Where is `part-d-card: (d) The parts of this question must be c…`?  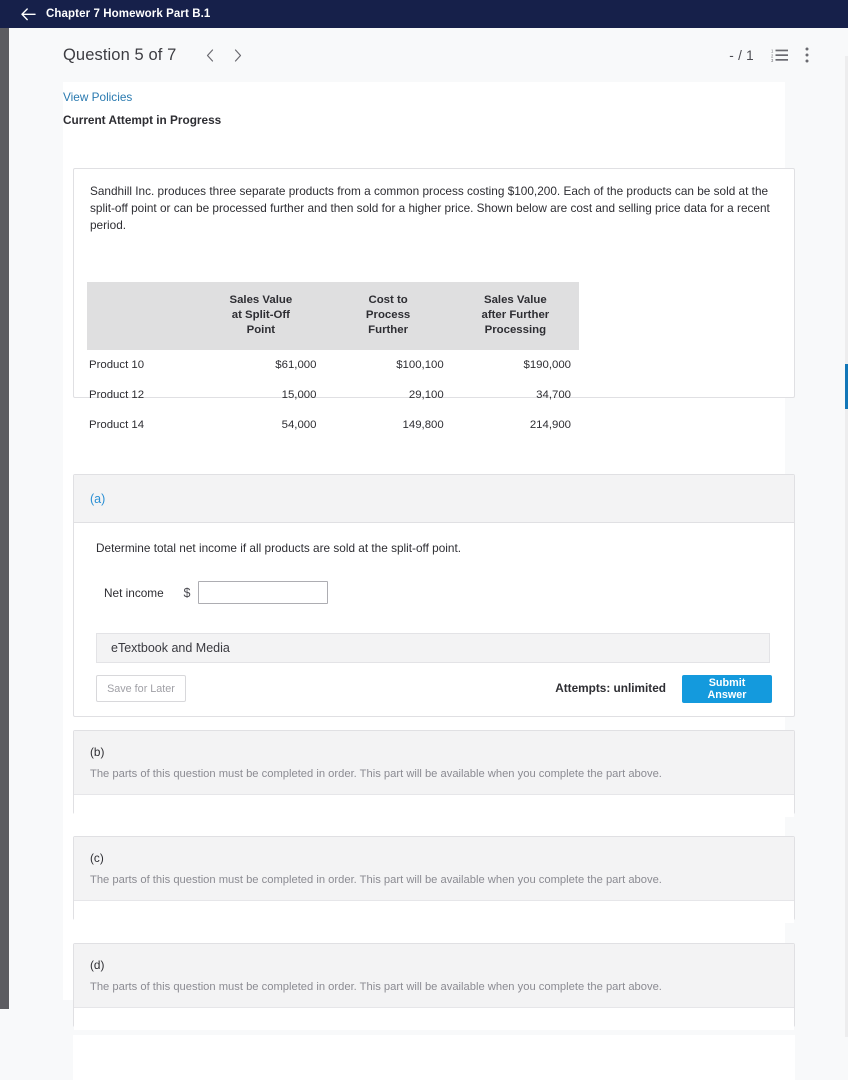
part-d-card: (d) The parts of this question must be c… is located at coordinates (434, 986).